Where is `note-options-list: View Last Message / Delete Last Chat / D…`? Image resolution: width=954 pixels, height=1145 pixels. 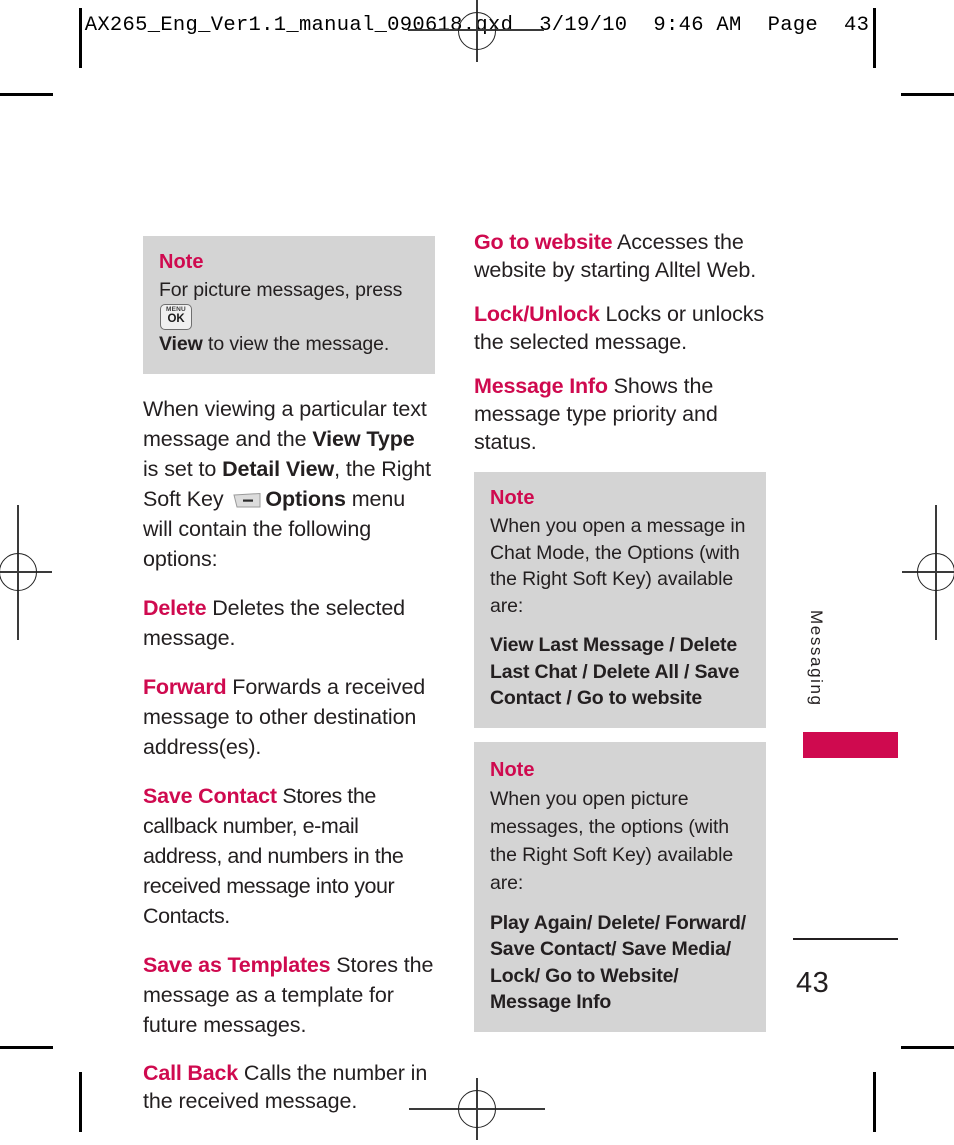
note-options-list: View Last Message / Delete Last Chat / D… is located at coordinates (615, 671).